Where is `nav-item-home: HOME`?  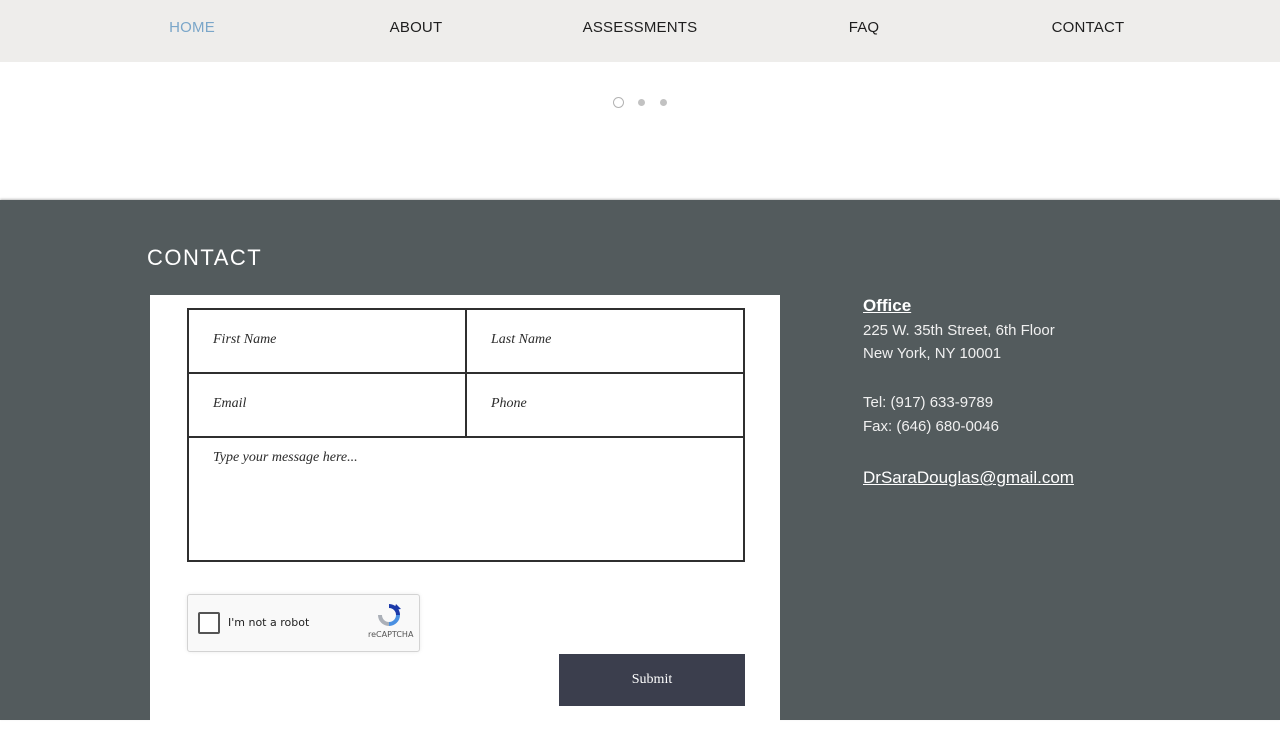 nav-item-home: HOME is located at coordinates (192, 27).